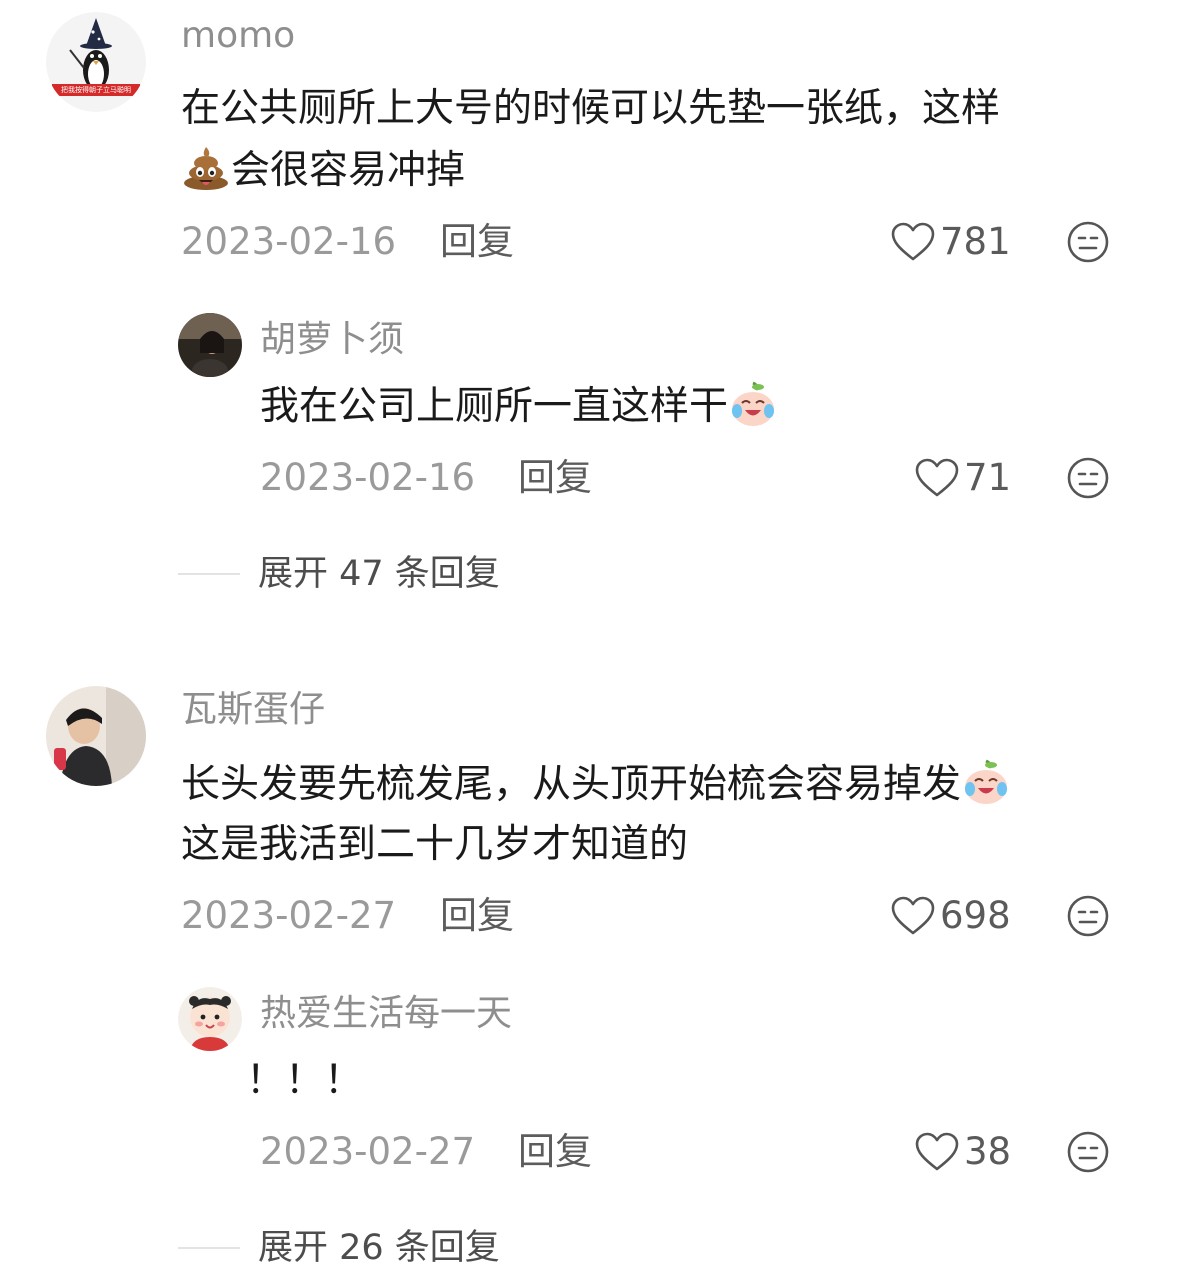  What do you see at coordinates (962, 1152) in the screenshot?
I see `like-button: 38` at bounding box center [962, 1152].